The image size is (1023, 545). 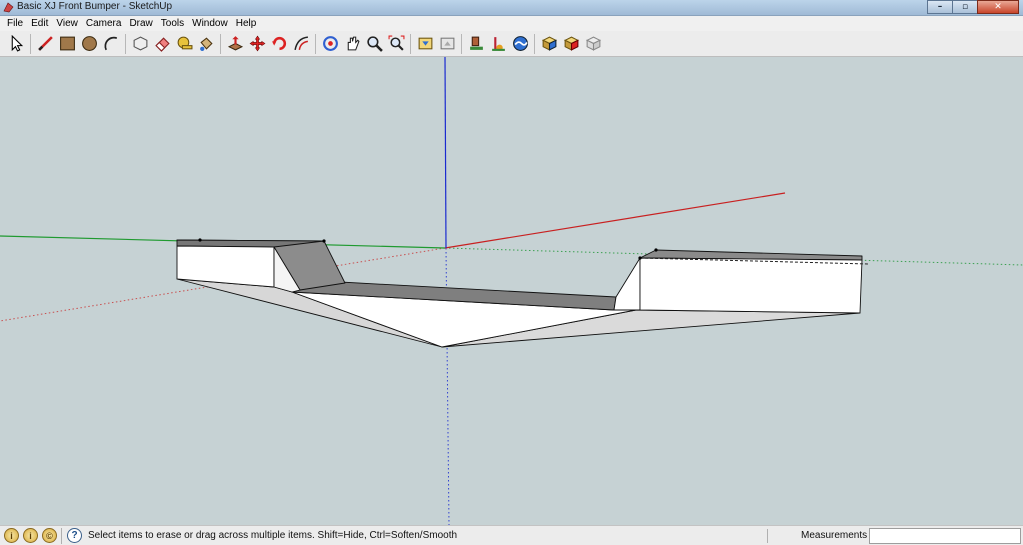 I want to click on get-models-icon, so click(x=425, y=44).